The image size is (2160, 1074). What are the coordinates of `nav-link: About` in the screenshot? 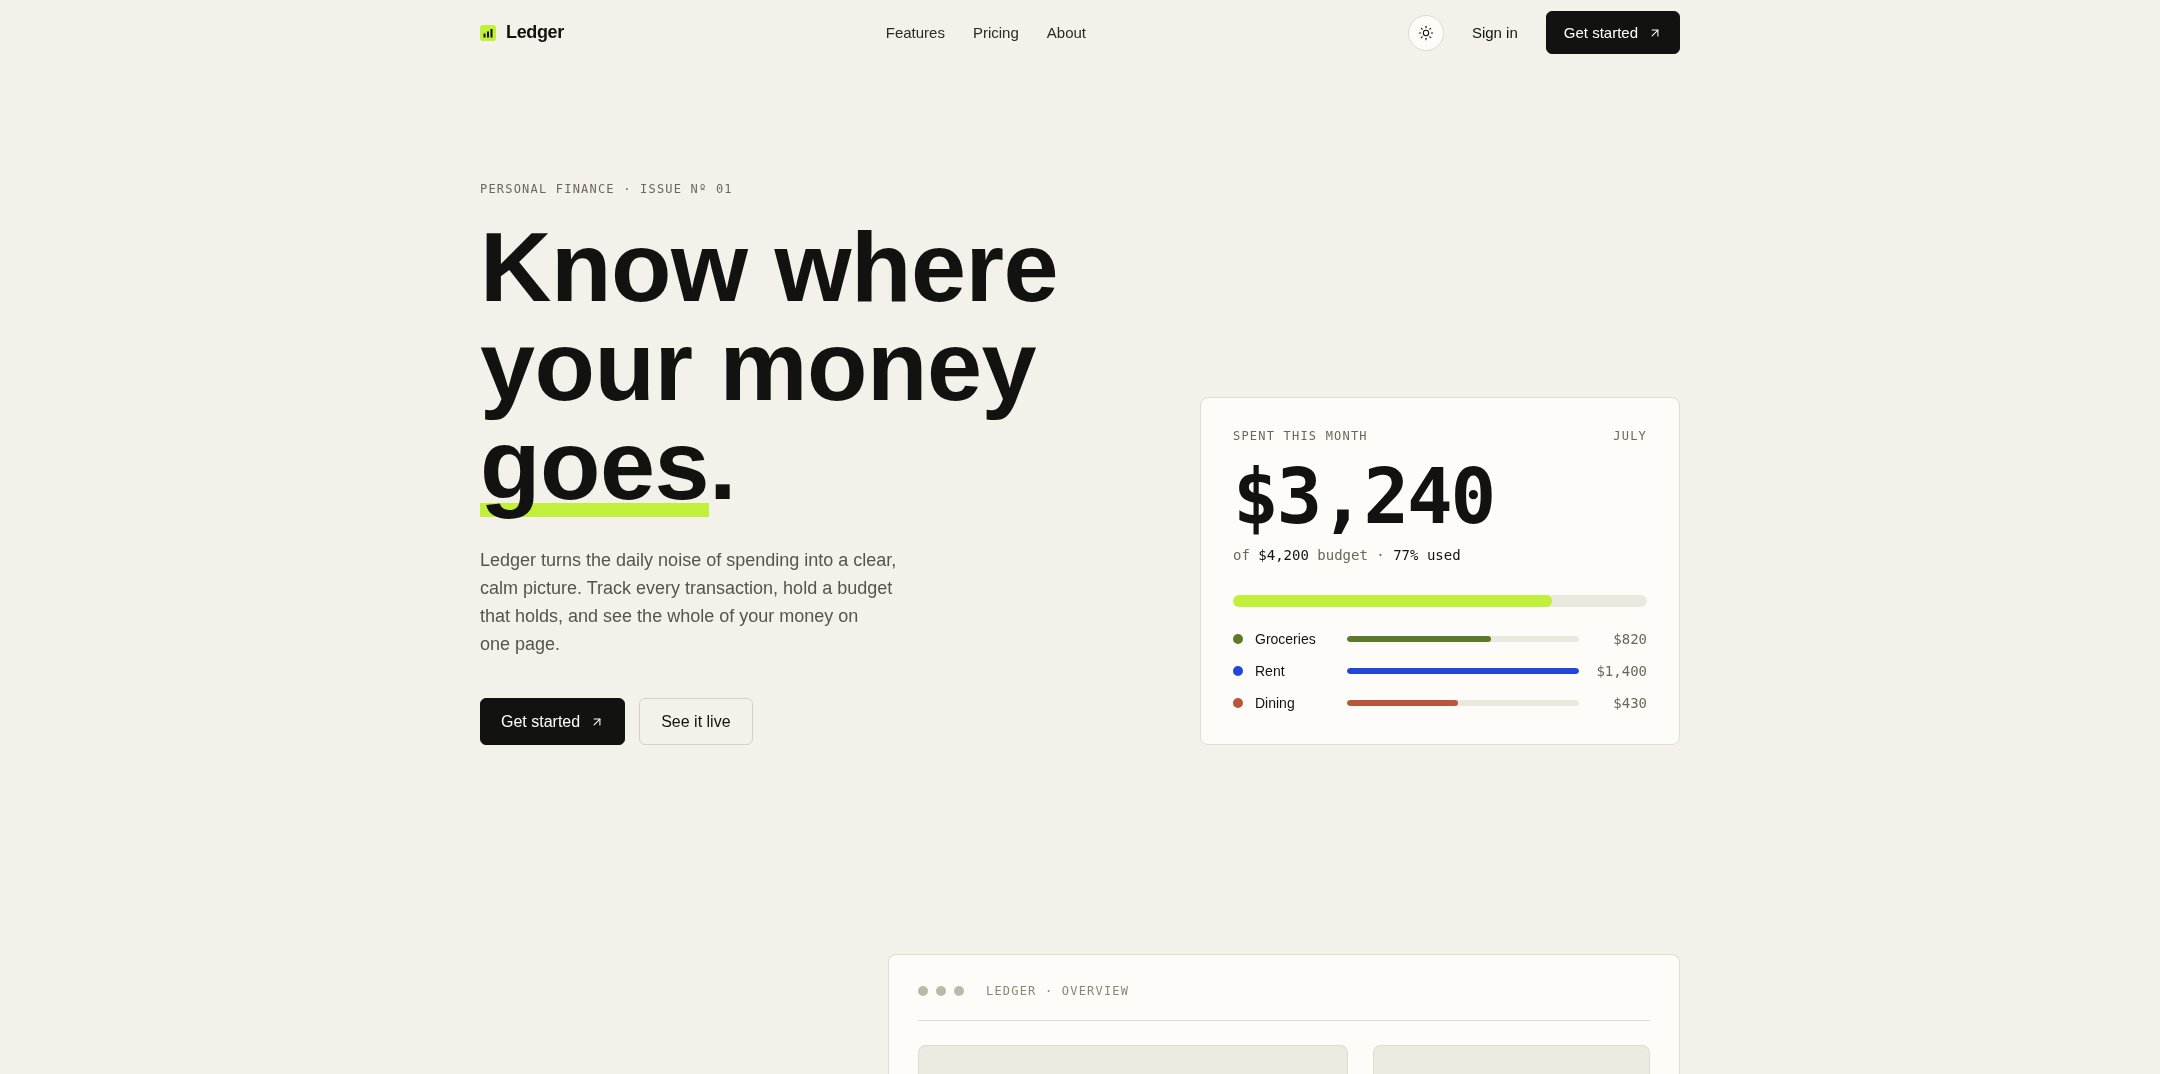 It's located at (1066, 32).